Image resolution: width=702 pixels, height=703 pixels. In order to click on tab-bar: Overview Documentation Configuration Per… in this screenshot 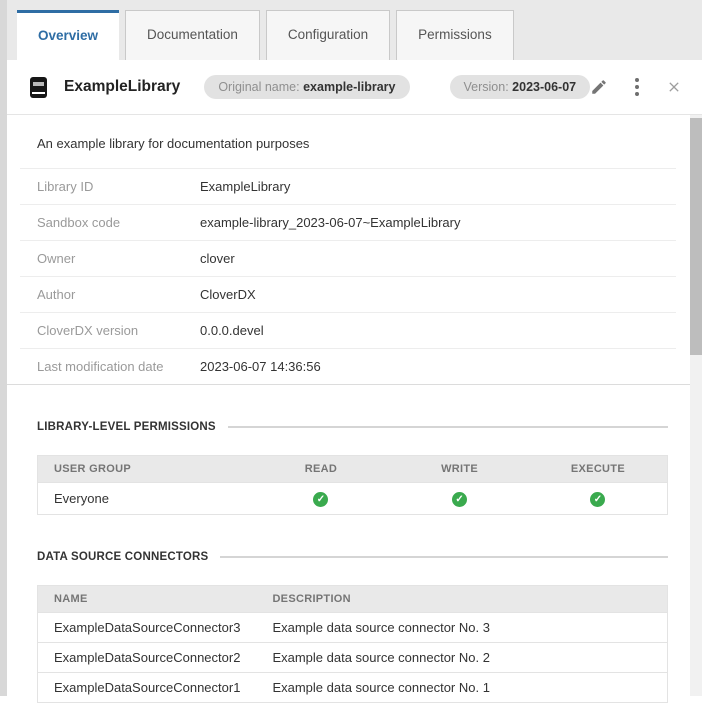, I will do `click(351, 30)`.